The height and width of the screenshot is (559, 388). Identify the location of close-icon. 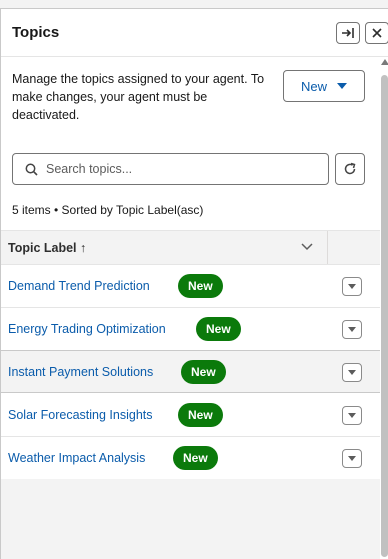
(377, 33).